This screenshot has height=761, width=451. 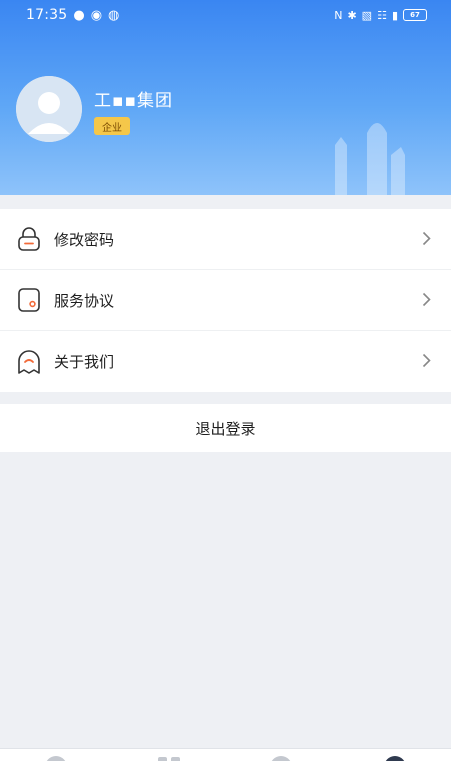 I want to click on status-time: 17:35, so click(x=47, y=15).